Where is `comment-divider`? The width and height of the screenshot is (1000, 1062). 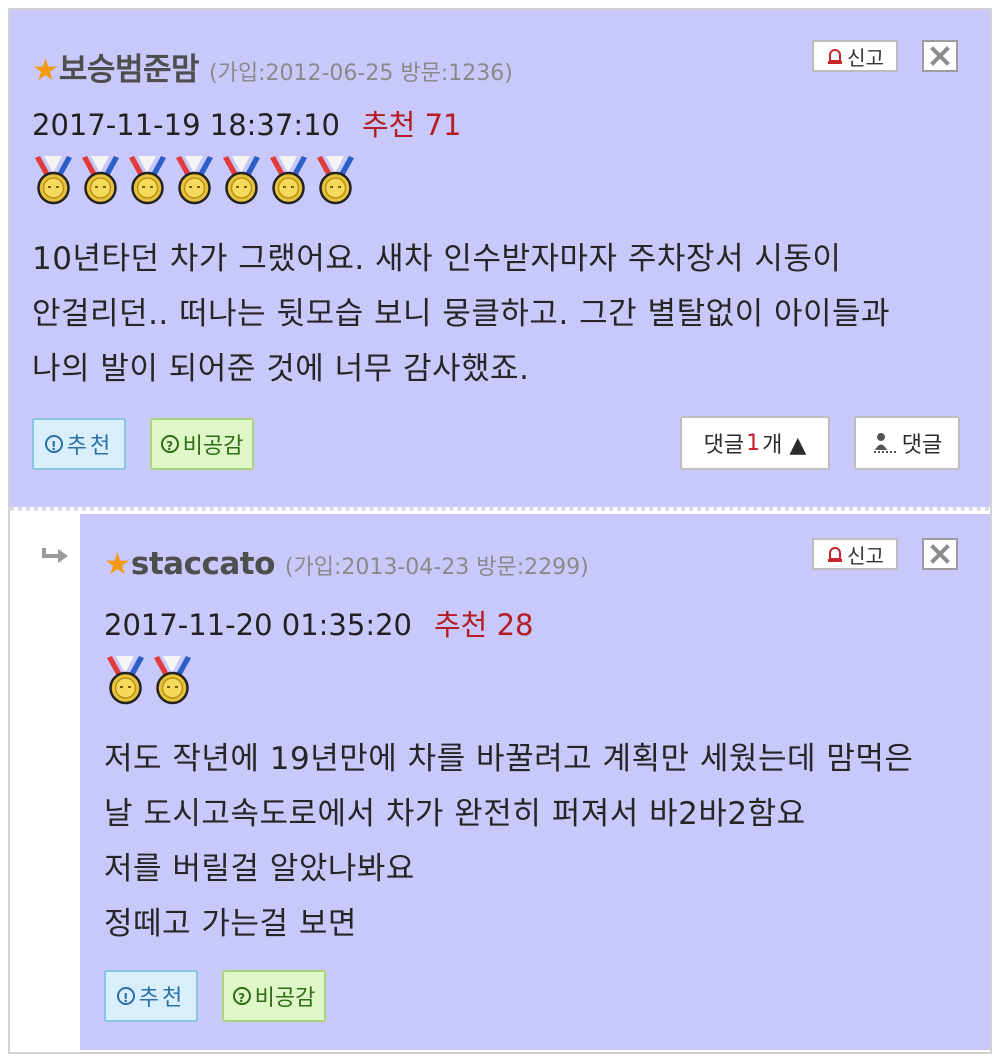
comment-divider is located at coordinates (500, 509).